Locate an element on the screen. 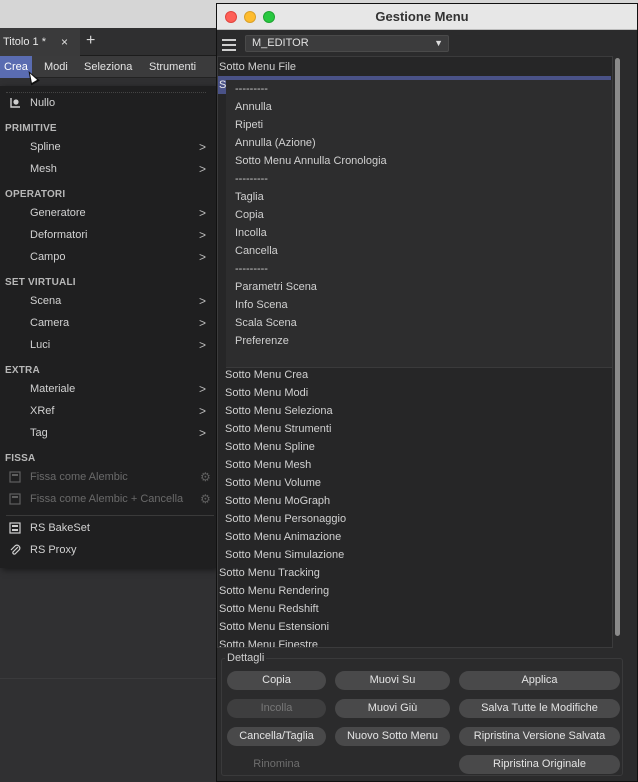 Image resolution: width=638 pixels, height=782 pixels. copia-button: Copia is located at coordinates (276, 680).